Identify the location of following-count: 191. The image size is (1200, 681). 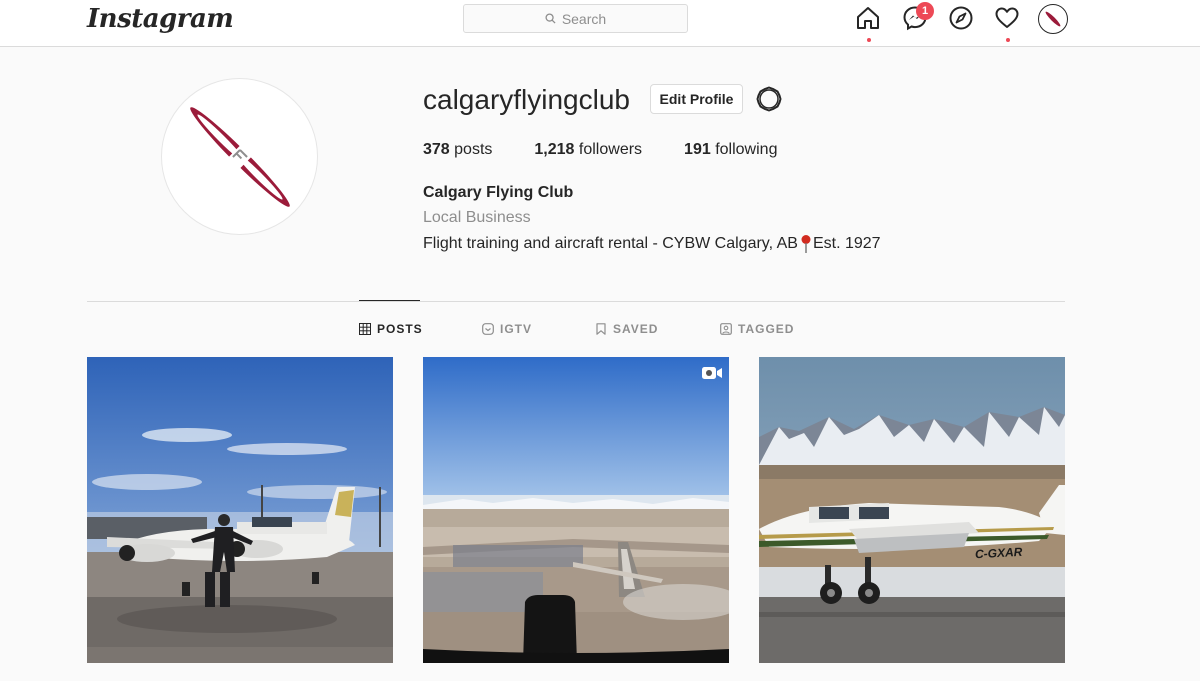
(697, 149).